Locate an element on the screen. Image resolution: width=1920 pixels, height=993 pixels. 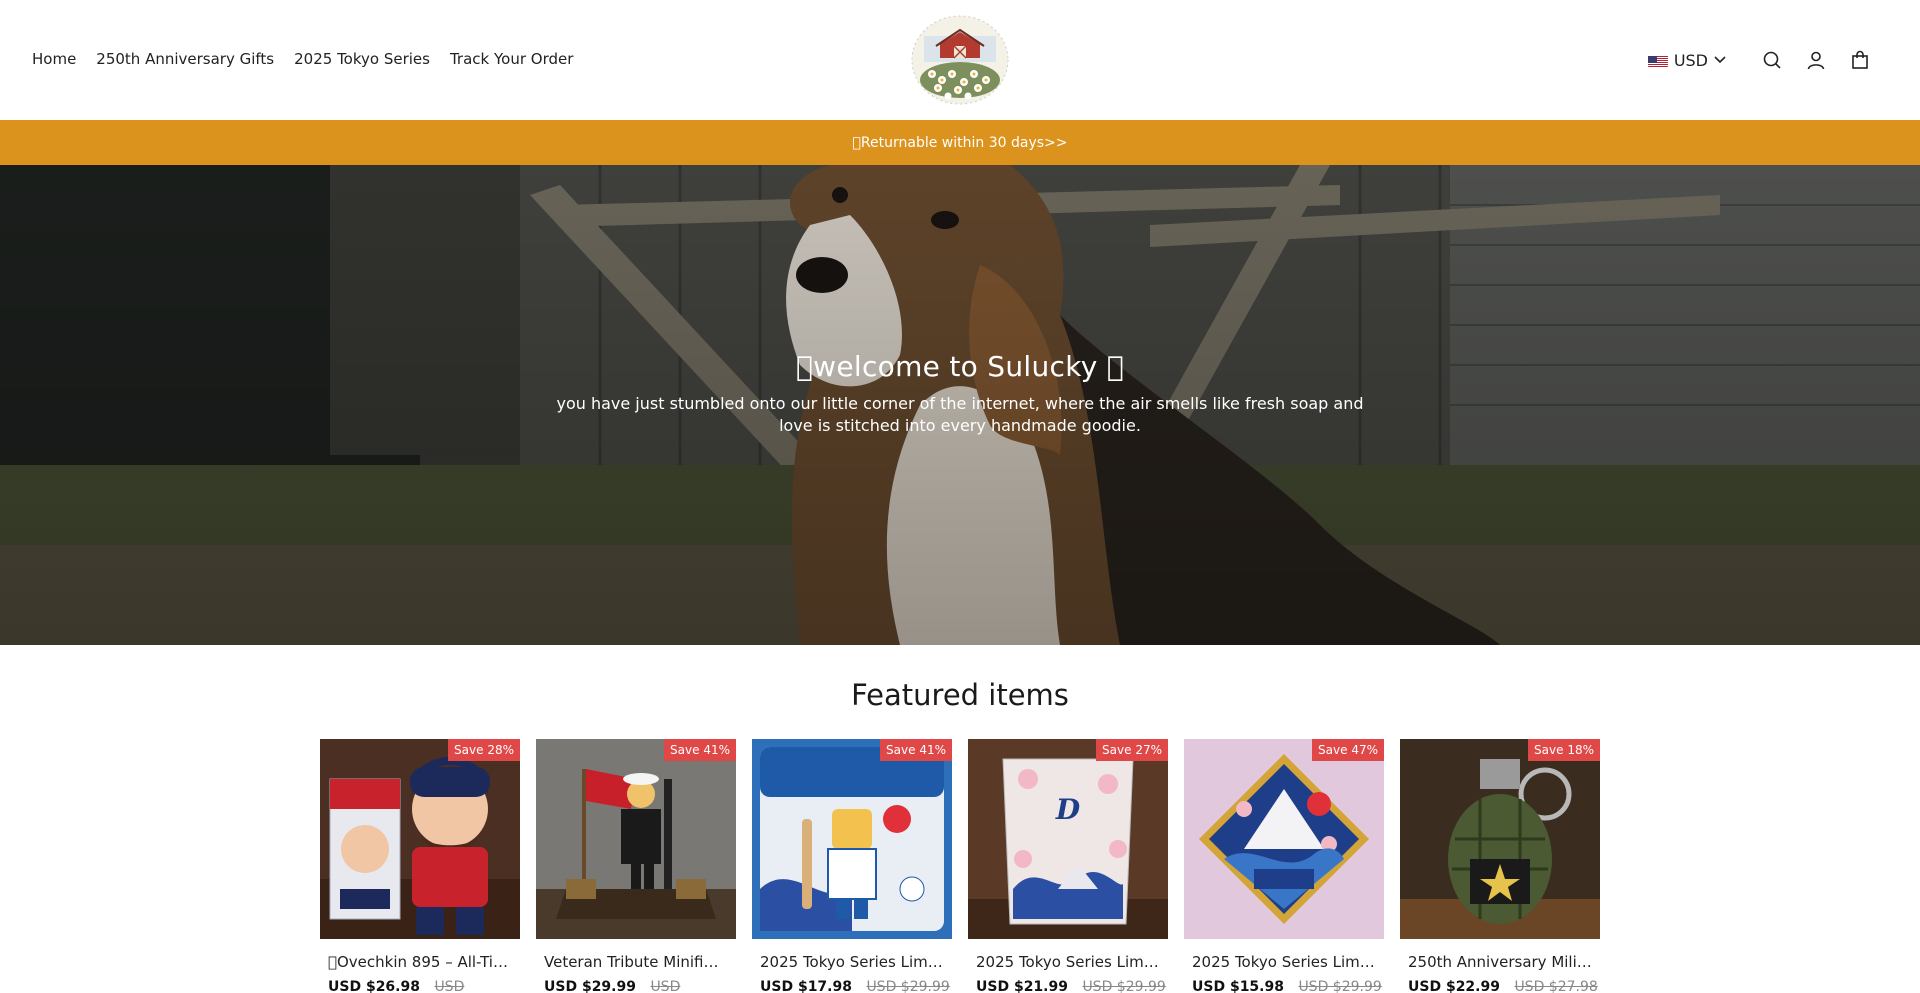
nav-home: Home is located at coordinates (54, 59).